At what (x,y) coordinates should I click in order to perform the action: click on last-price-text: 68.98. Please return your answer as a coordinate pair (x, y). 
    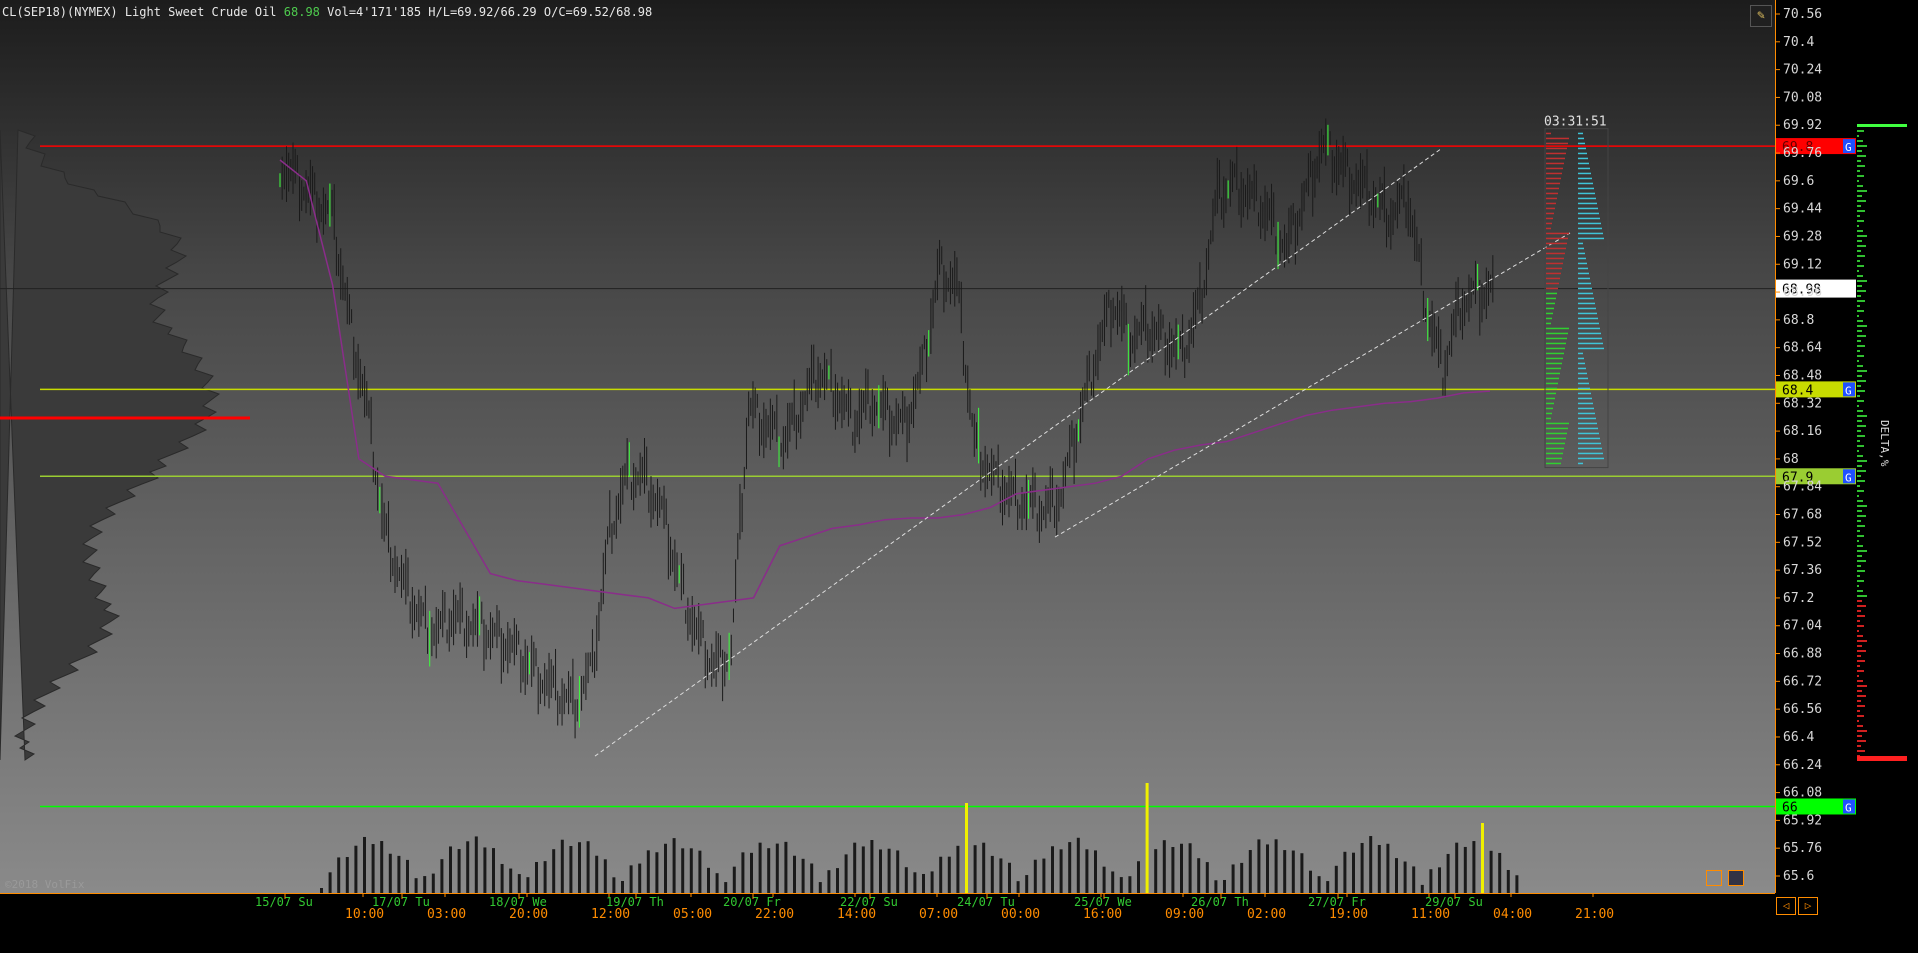
    Looking at the image, I should click on (301, 12).